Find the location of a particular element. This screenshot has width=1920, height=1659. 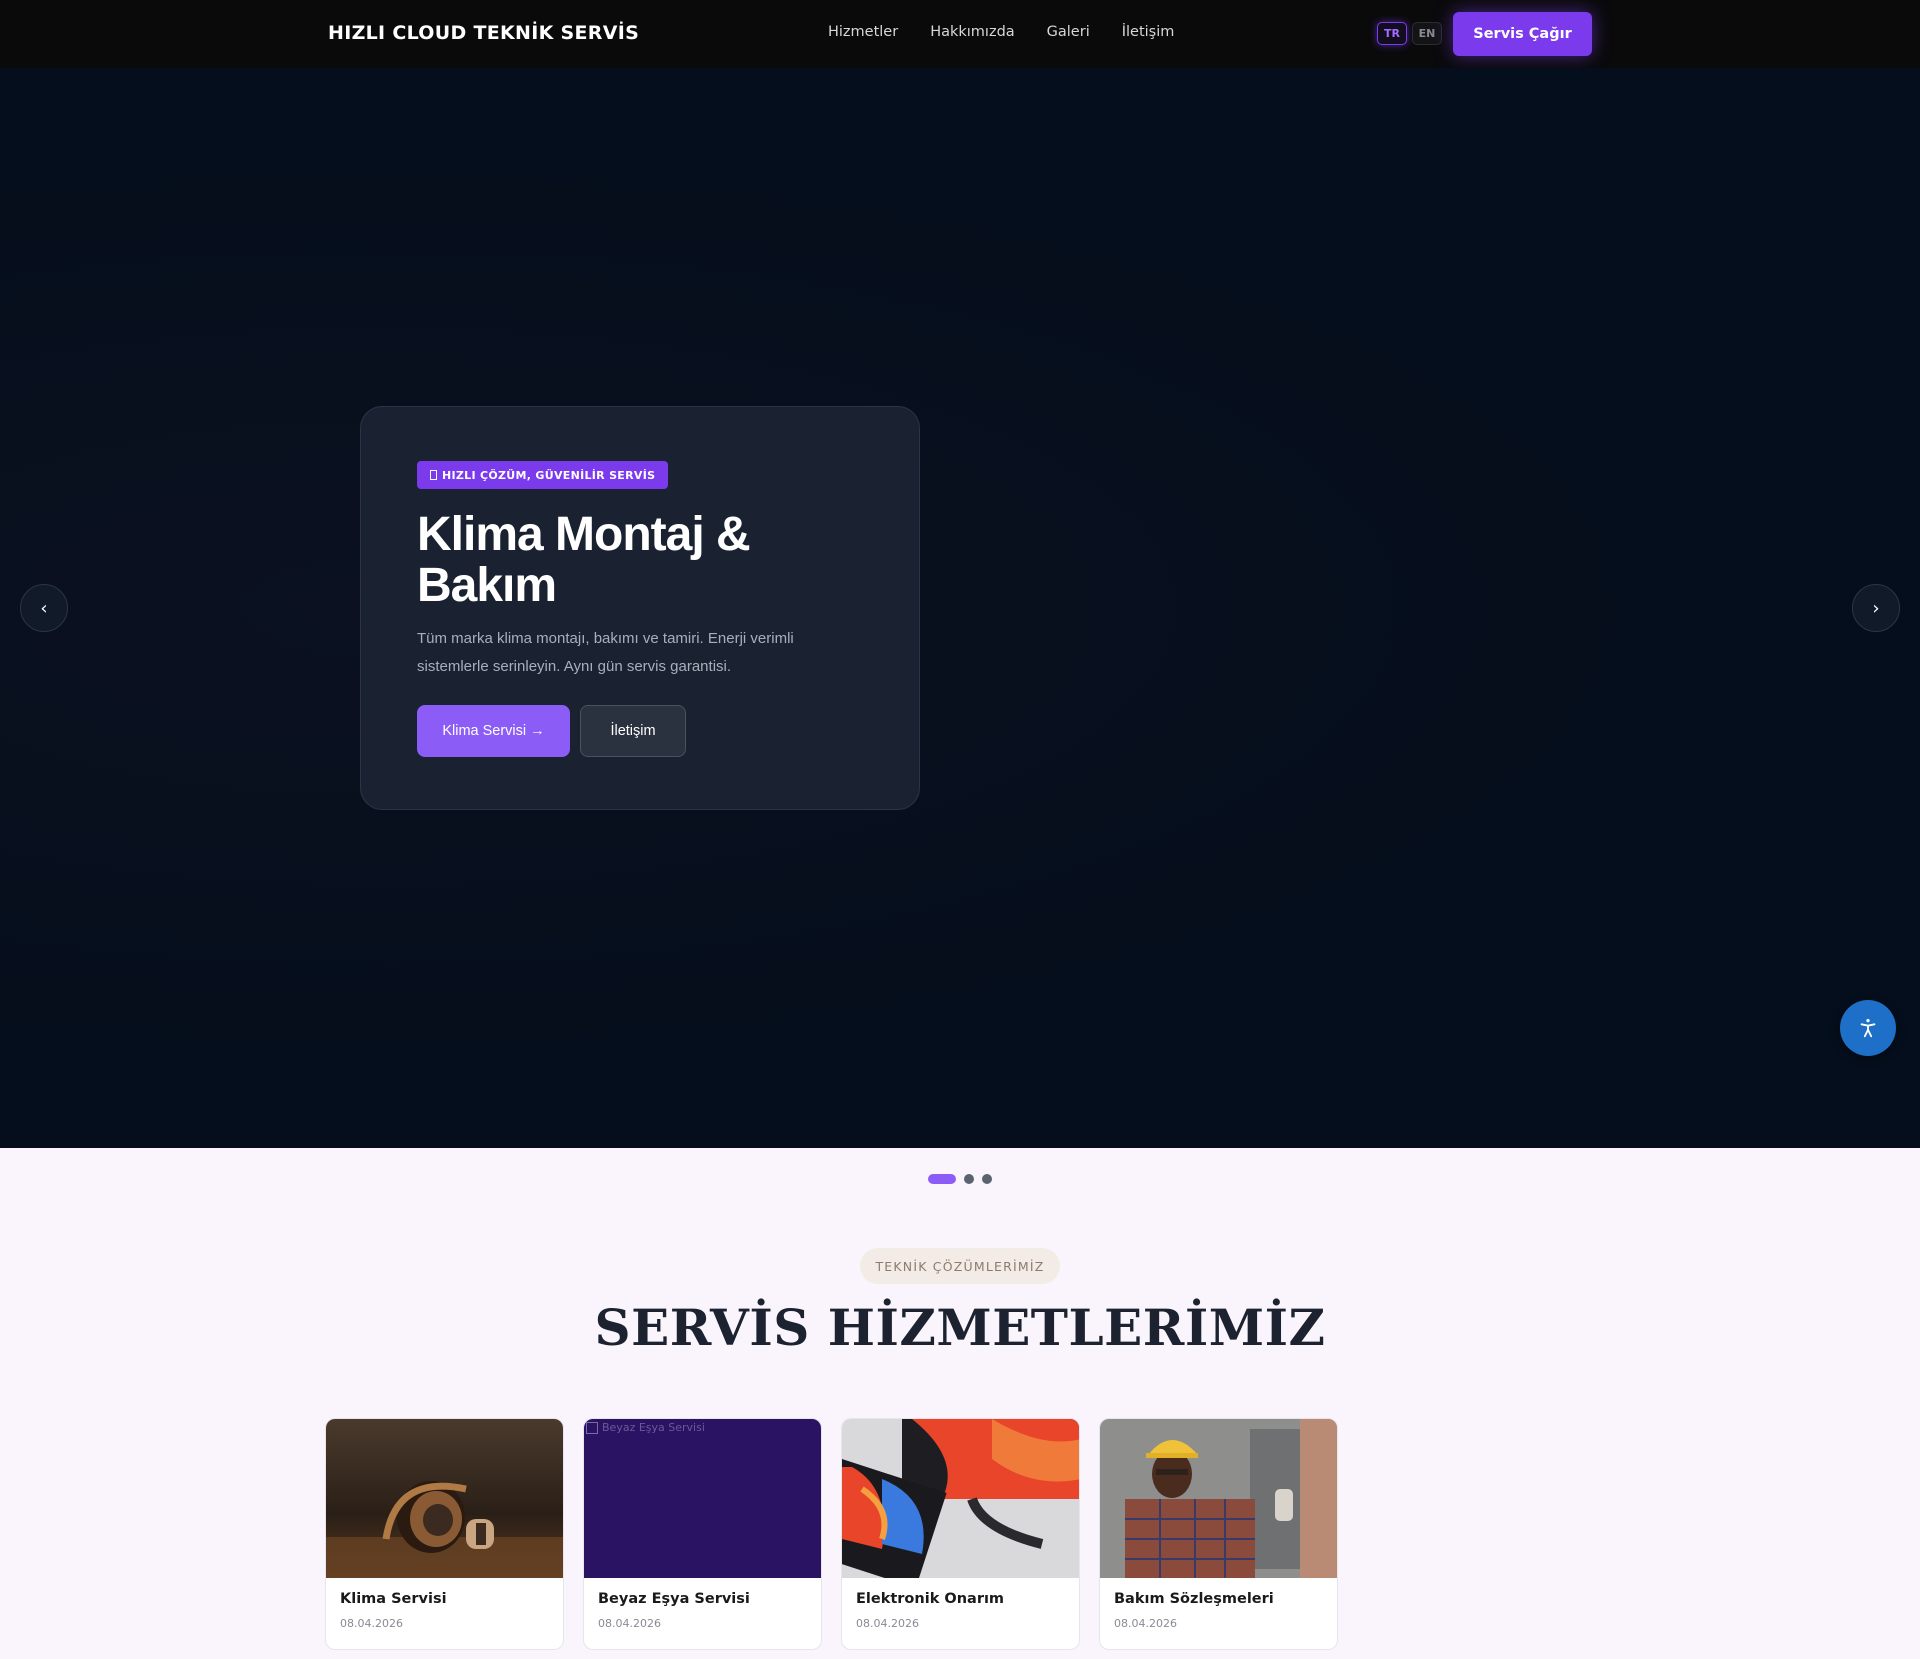

contact-button: İletişim is located at coordinates (633, 731).